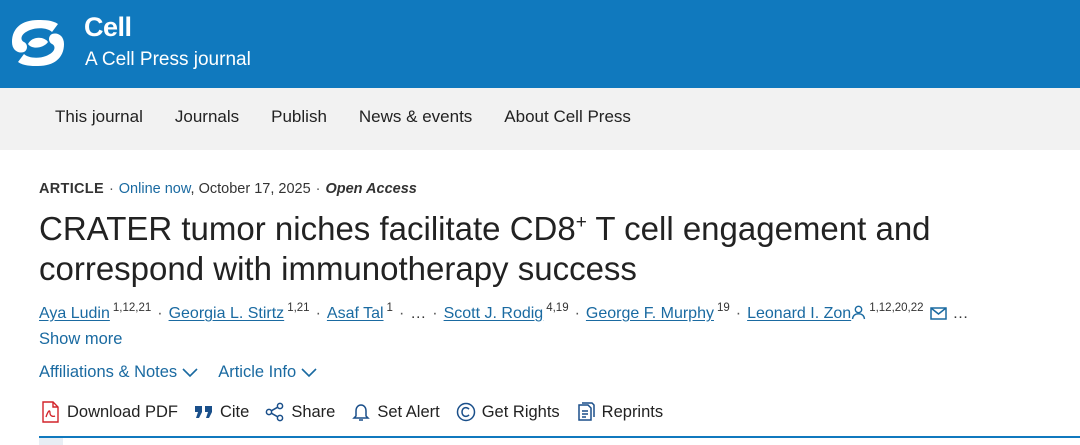 This screenshot has width=1080, height=445. Describe the element at coordinates (581, 222) in the screenshot. I see `title-superscript: +` at that location.